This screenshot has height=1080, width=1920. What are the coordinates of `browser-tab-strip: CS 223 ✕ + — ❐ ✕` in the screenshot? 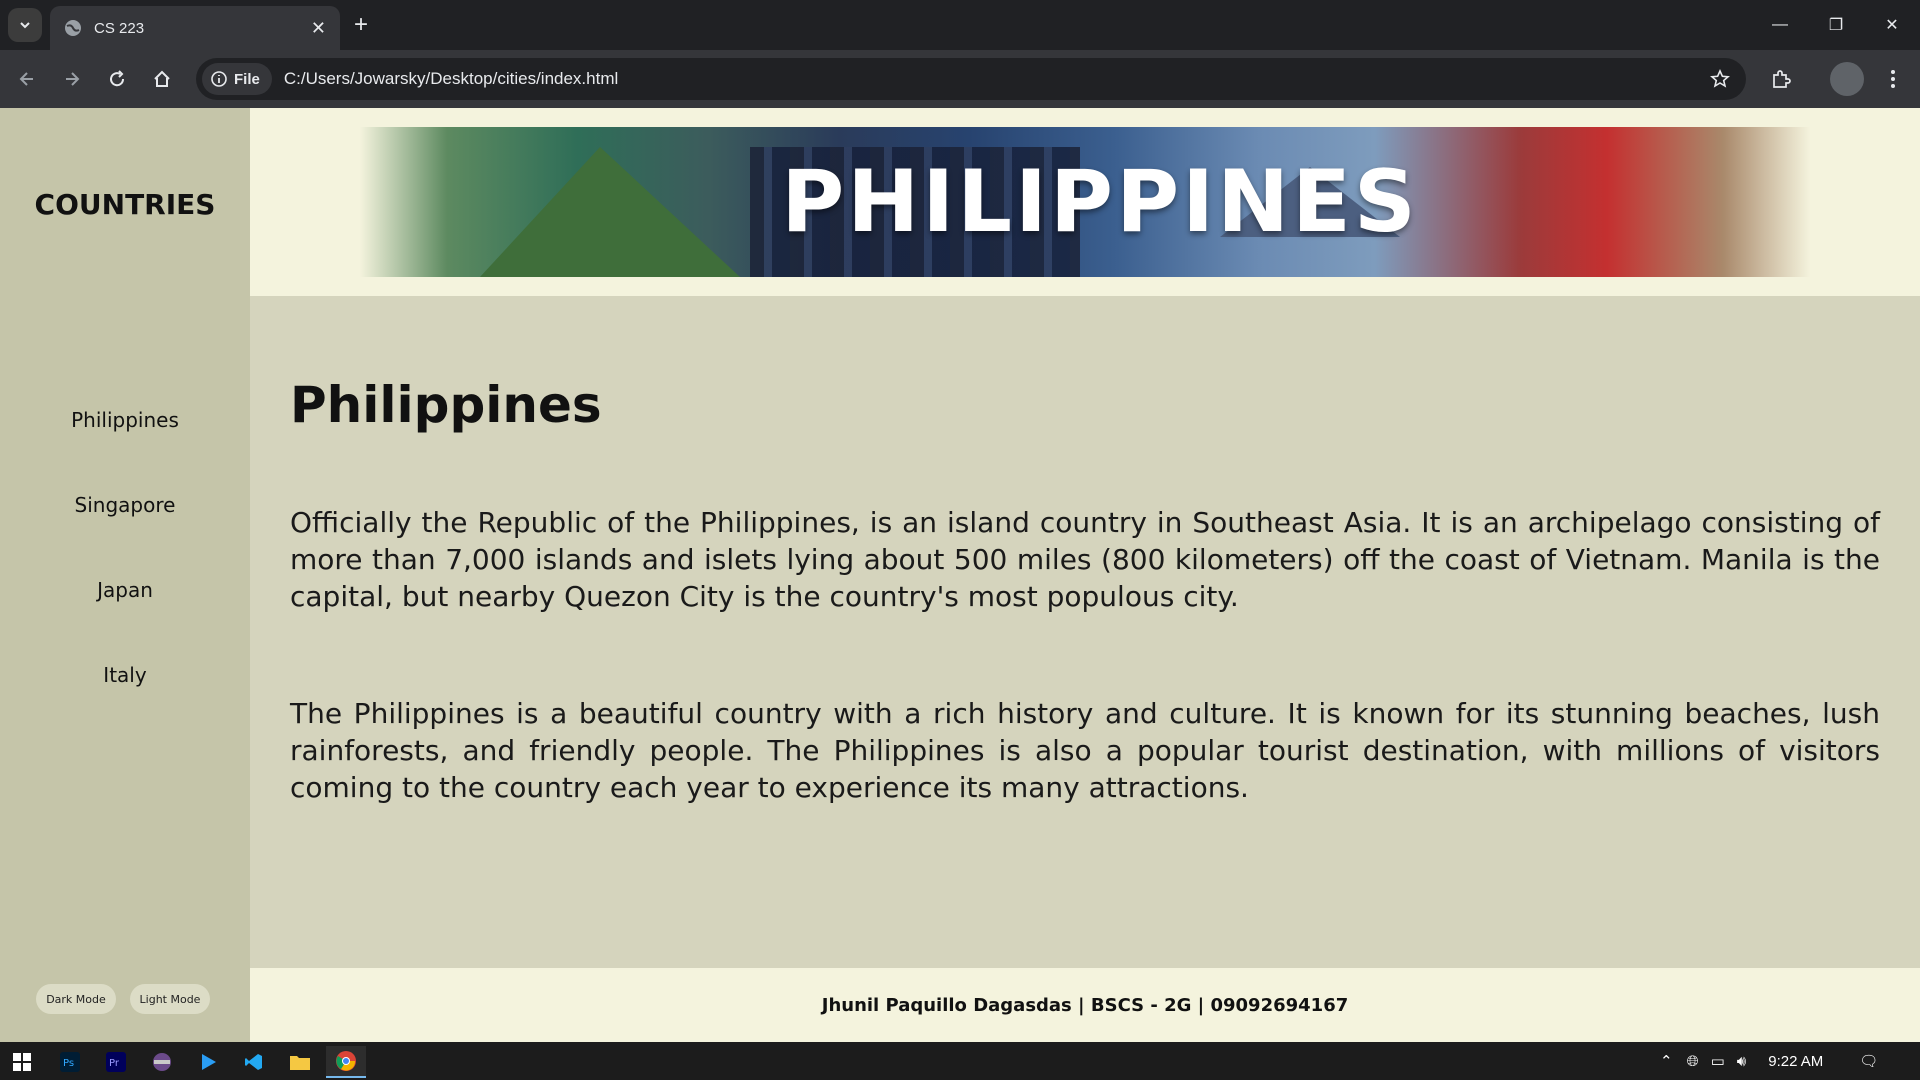 It's located at (960, 25).